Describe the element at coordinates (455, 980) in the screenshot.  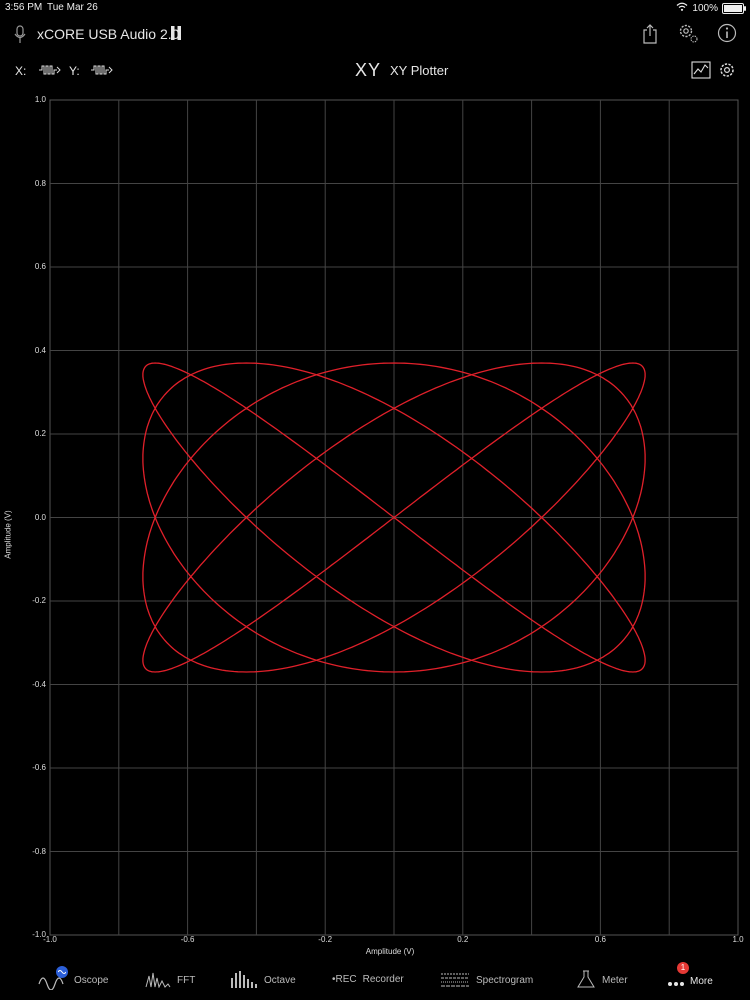
I see `spectrogram-icon` at that location.